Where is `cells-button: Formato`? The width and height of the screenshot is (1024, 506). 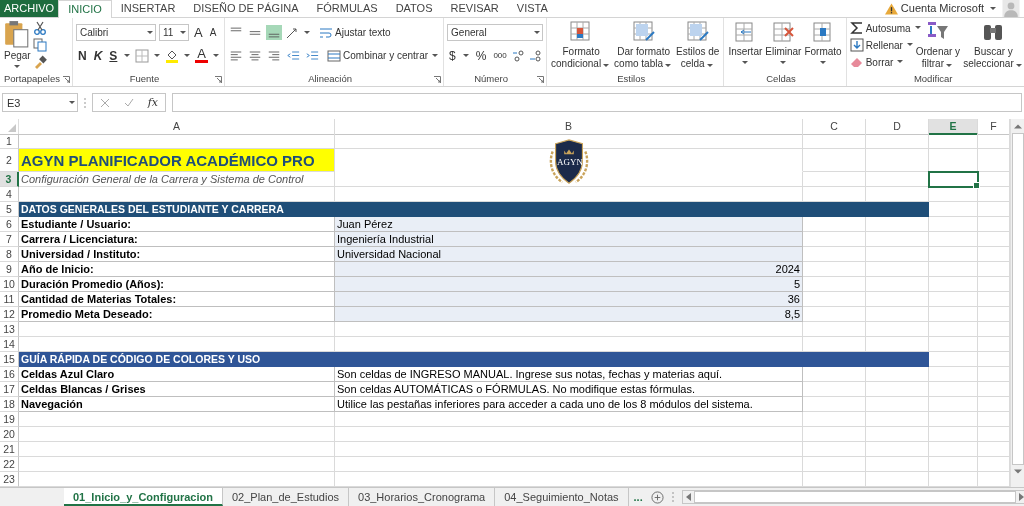 cells-button: Formato is located at coordinates (823, 46).